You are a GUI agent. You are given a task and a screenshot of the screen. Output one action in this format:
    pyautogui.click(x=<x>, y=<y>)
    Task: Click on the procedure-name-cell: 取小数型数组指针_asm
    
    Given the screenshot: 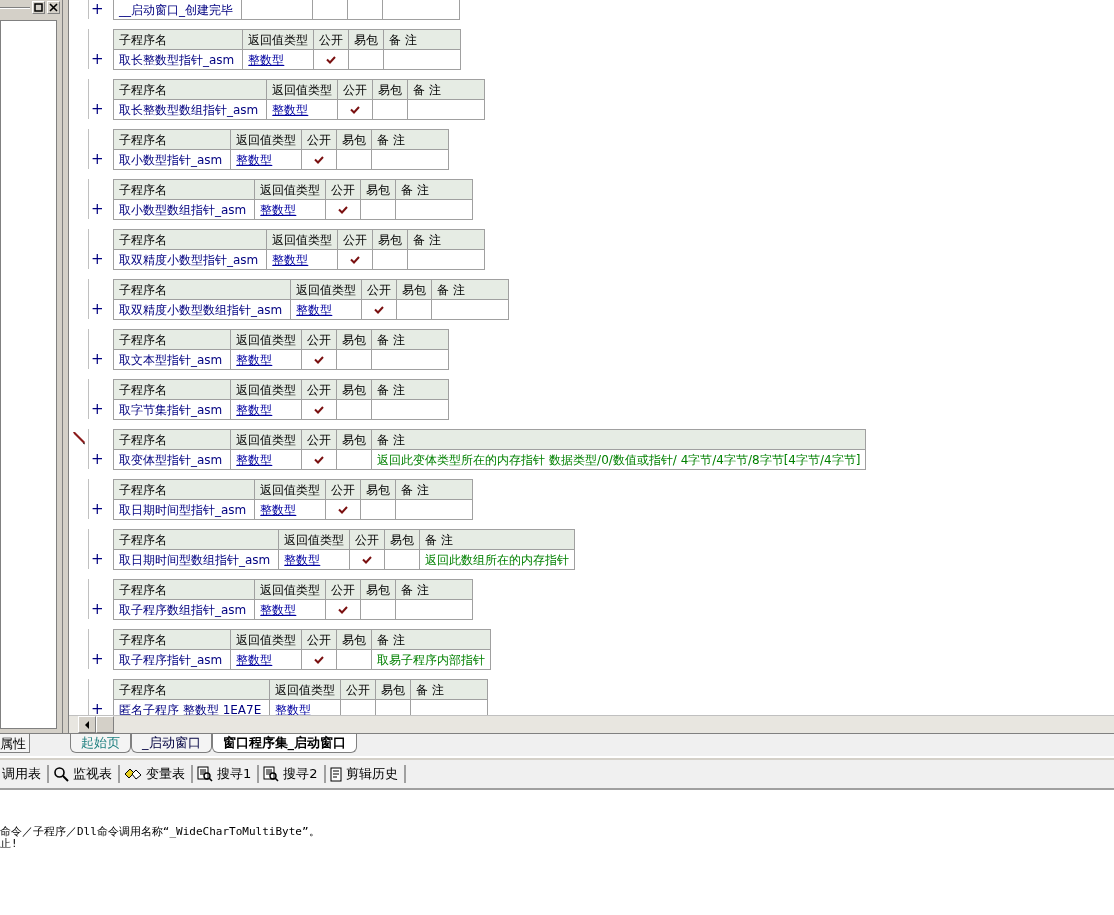 What is the action you would take?
    pyautogui.click(x=184, y=209)
    